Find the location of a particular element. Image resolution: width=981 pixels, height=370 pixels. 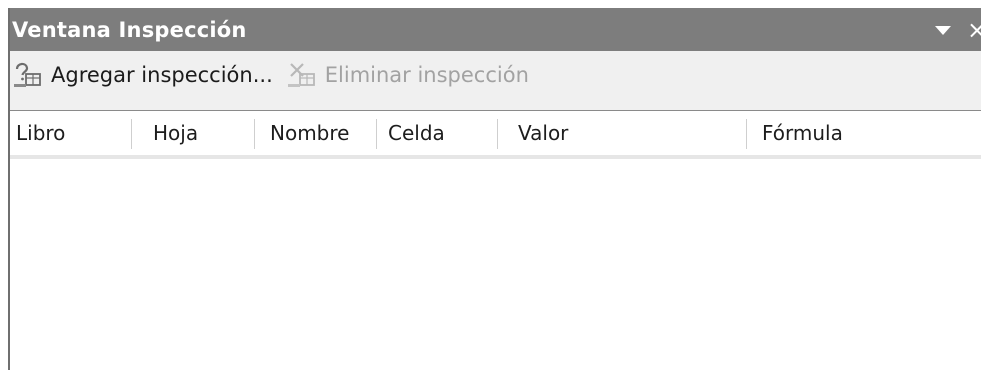

table-header: Libro Hoja Nombre Celda Valor Fórmula is located at coordinates (495, 135).